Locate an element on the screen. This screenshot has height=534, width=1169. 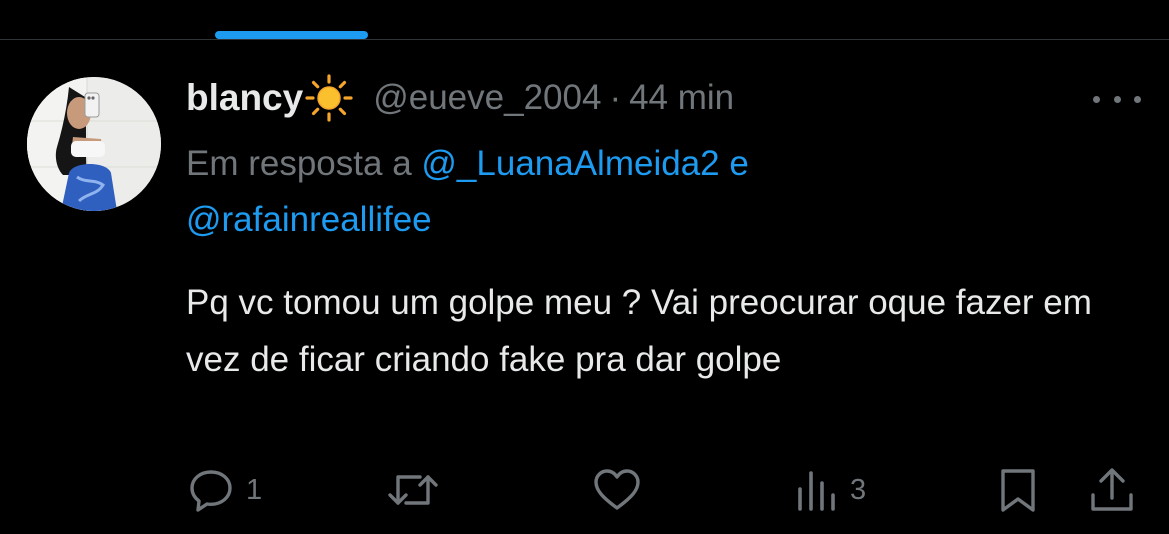
views-button: 3 is located at coordinates (831, 490).